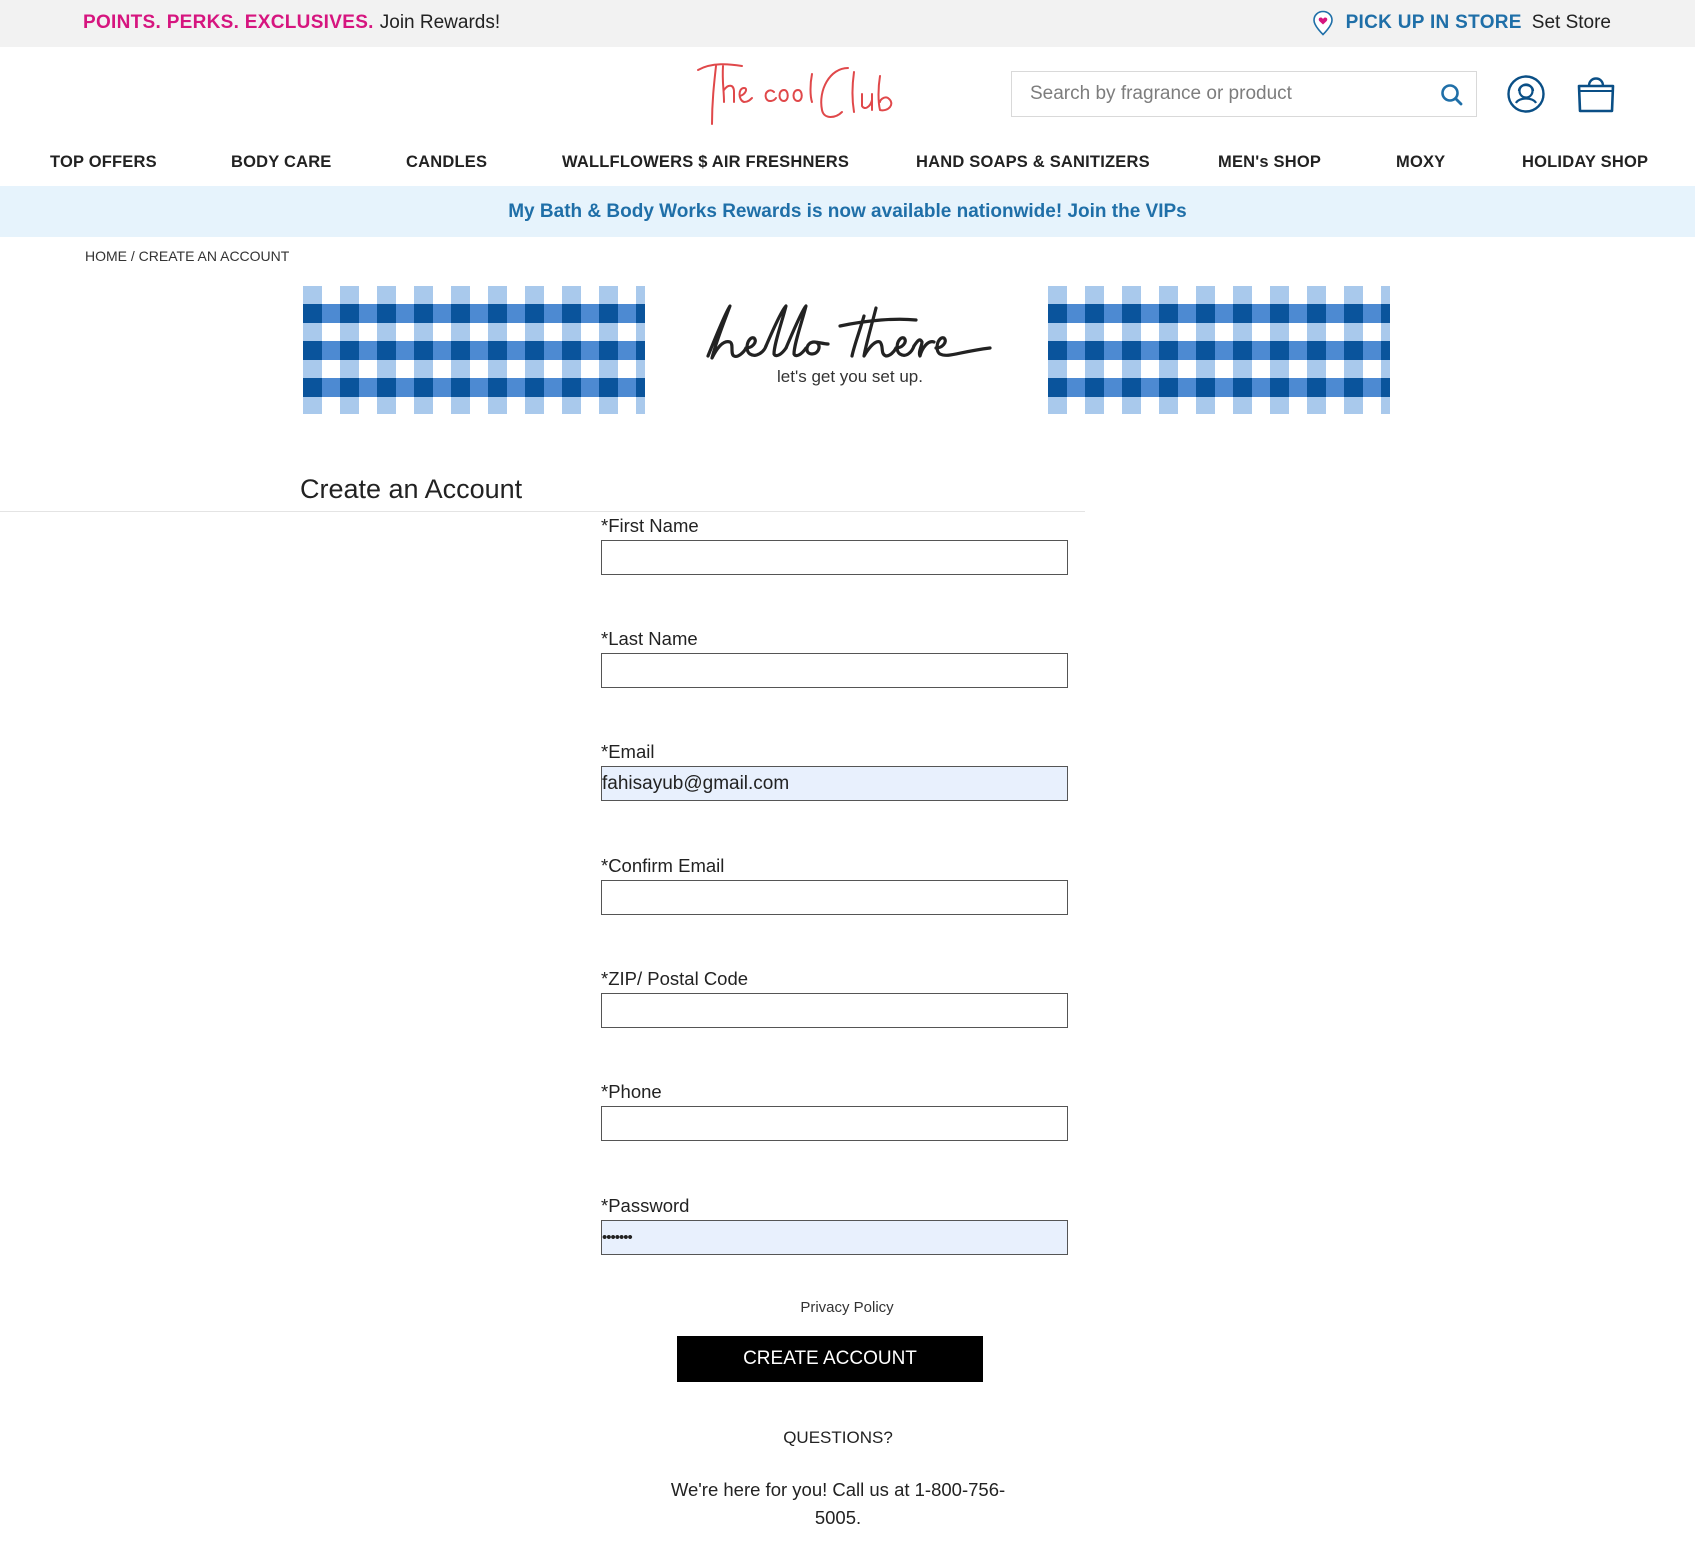 This screenshot has width=1695, height=1554. What do you see at coordinates (795, 94) in the screenshot?
I see `brand-logo` at bounding box center [795, 94].